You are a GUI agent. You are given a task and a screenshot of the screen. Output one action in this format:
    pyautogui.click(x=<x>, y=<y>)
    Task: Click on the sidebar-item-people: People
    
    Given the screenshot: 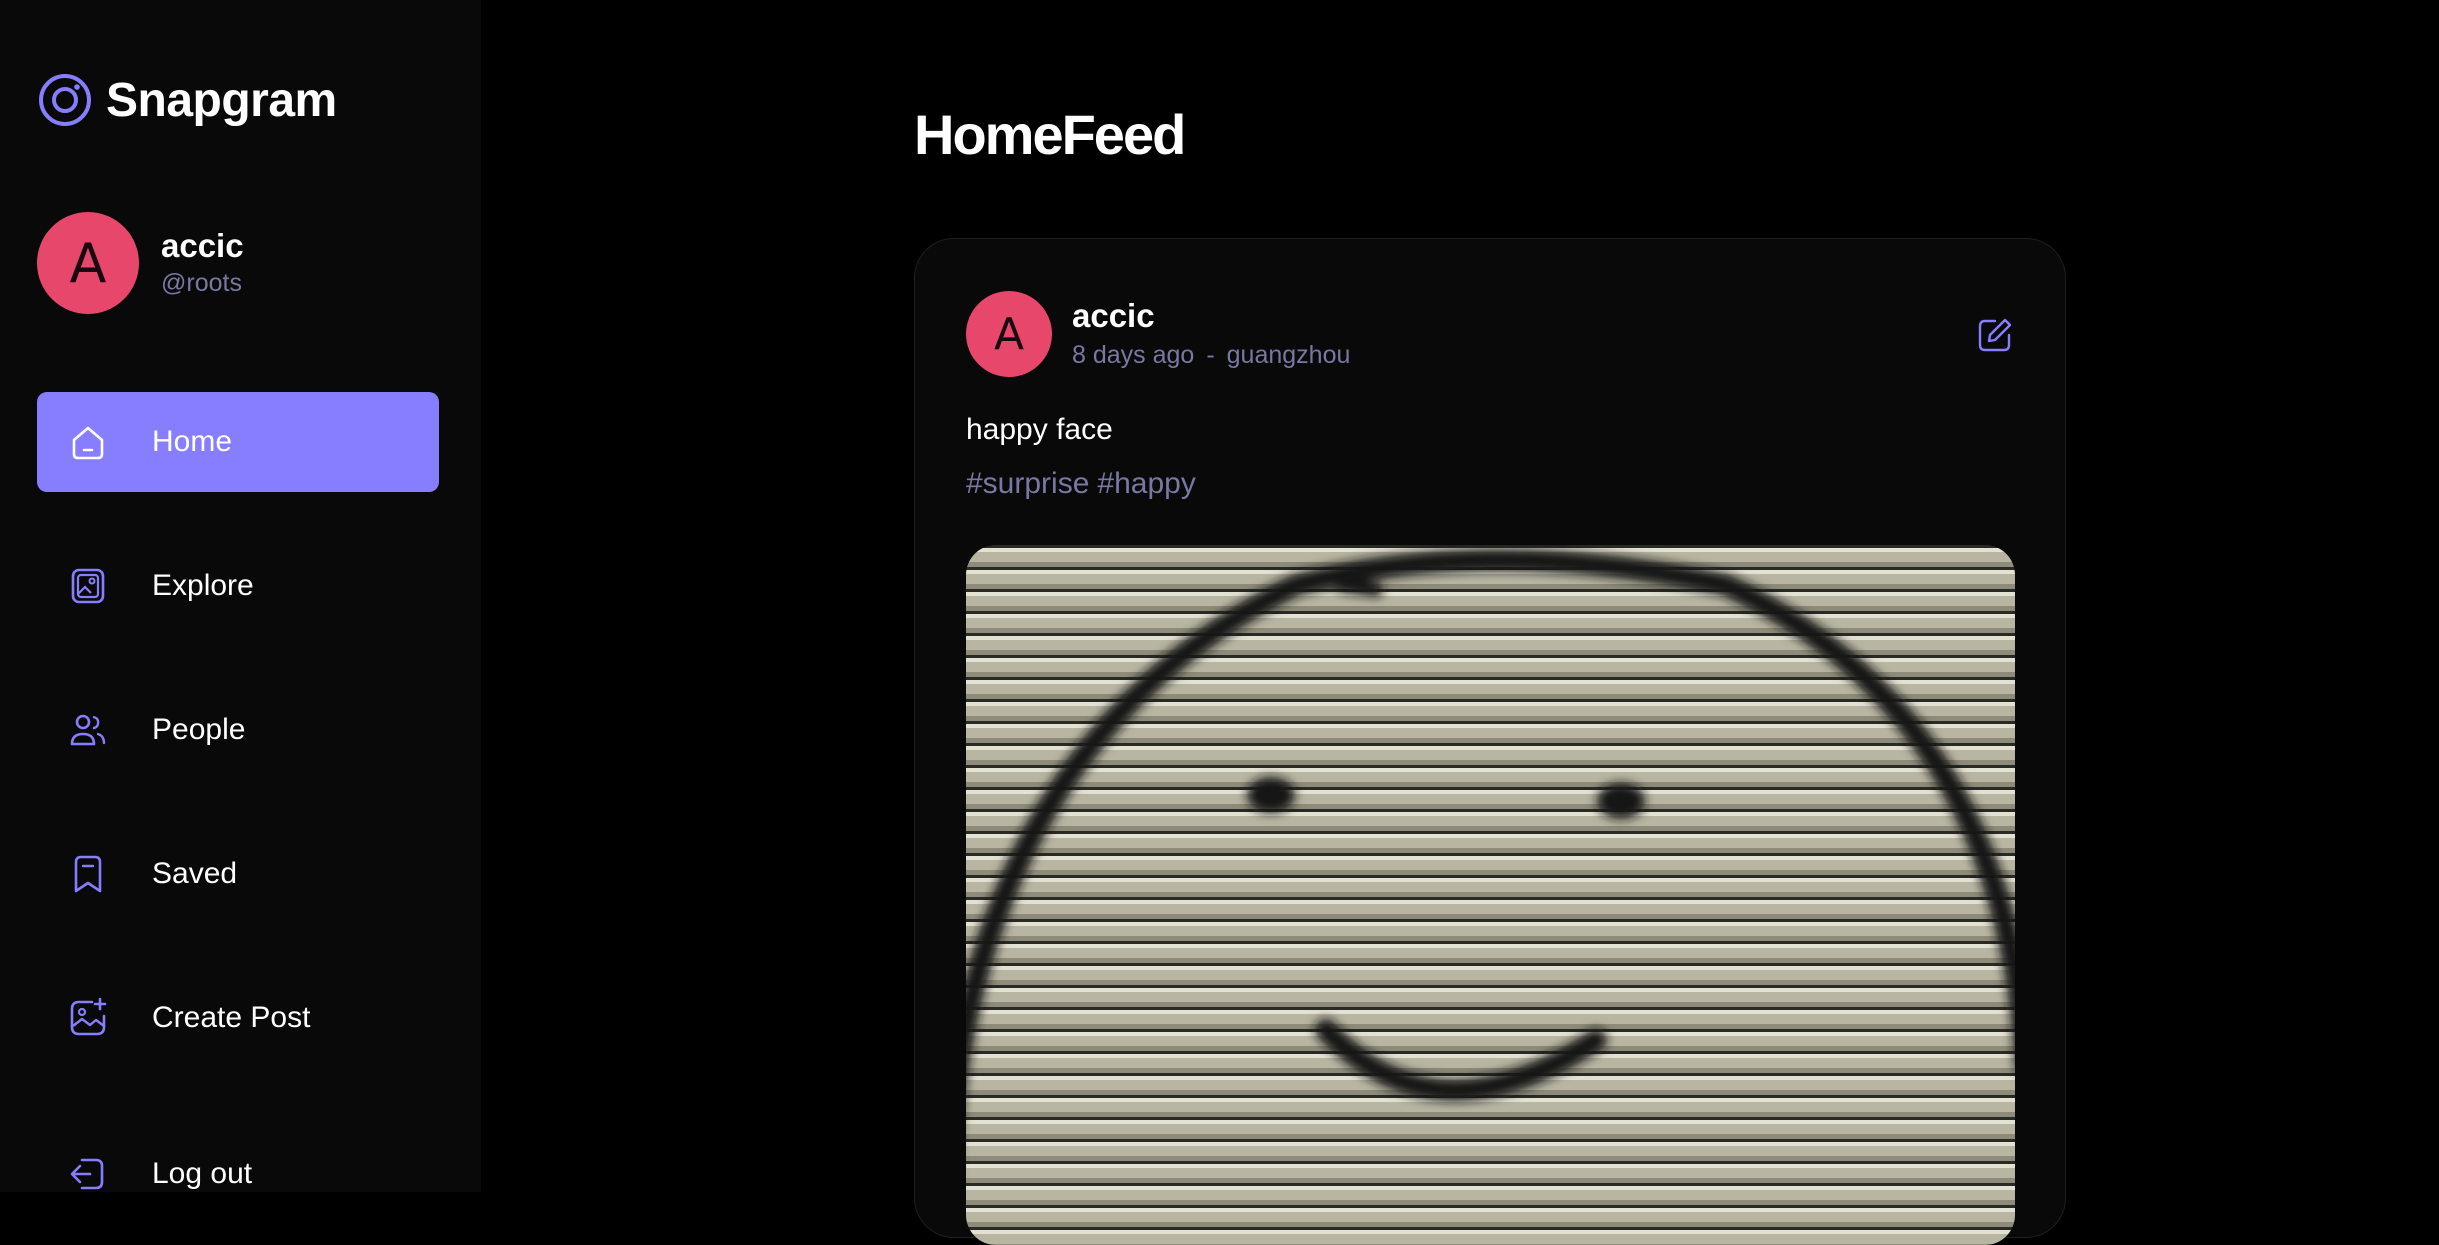 What is the action you would take?
    pyautogui.click(x=238, y=730)
    